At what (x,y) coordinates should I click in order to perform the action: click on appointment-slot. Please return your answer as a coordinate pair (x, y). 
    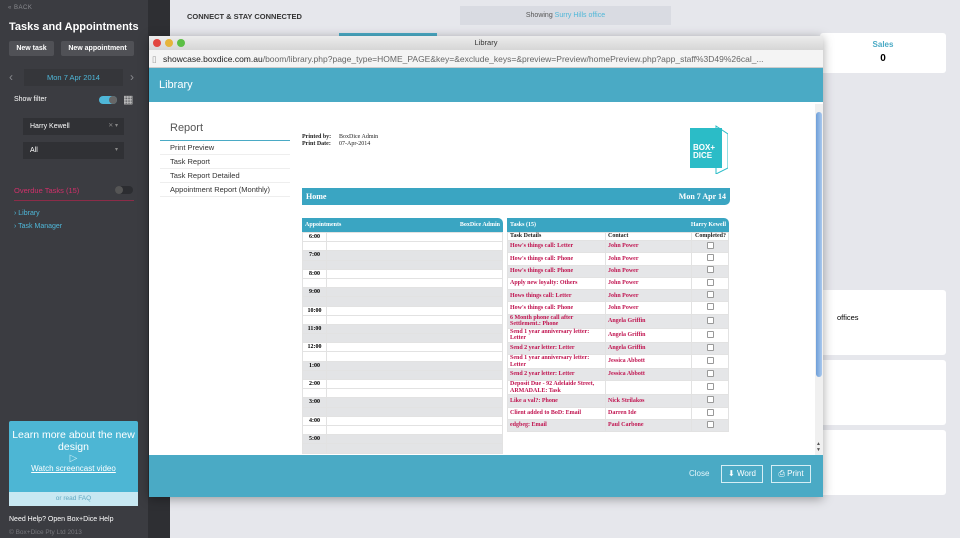
    Looking at the image, I should click on (402, 319).